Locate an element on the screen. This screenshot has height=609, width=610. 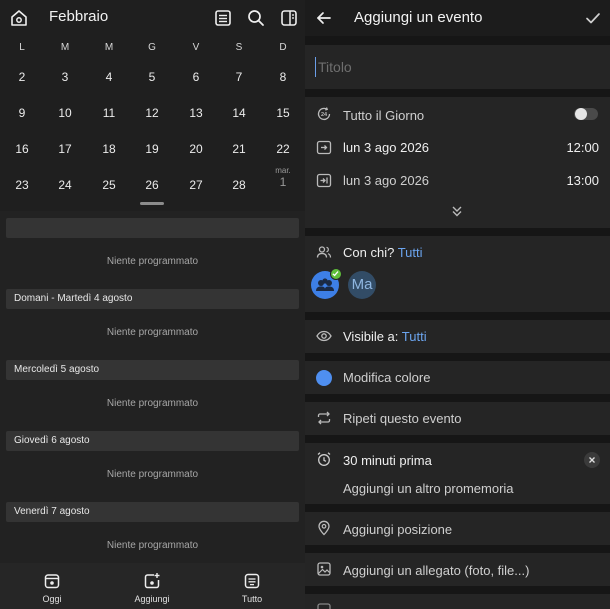
reminder-label: 30 minuti prima is located at coordinates (387, 460).